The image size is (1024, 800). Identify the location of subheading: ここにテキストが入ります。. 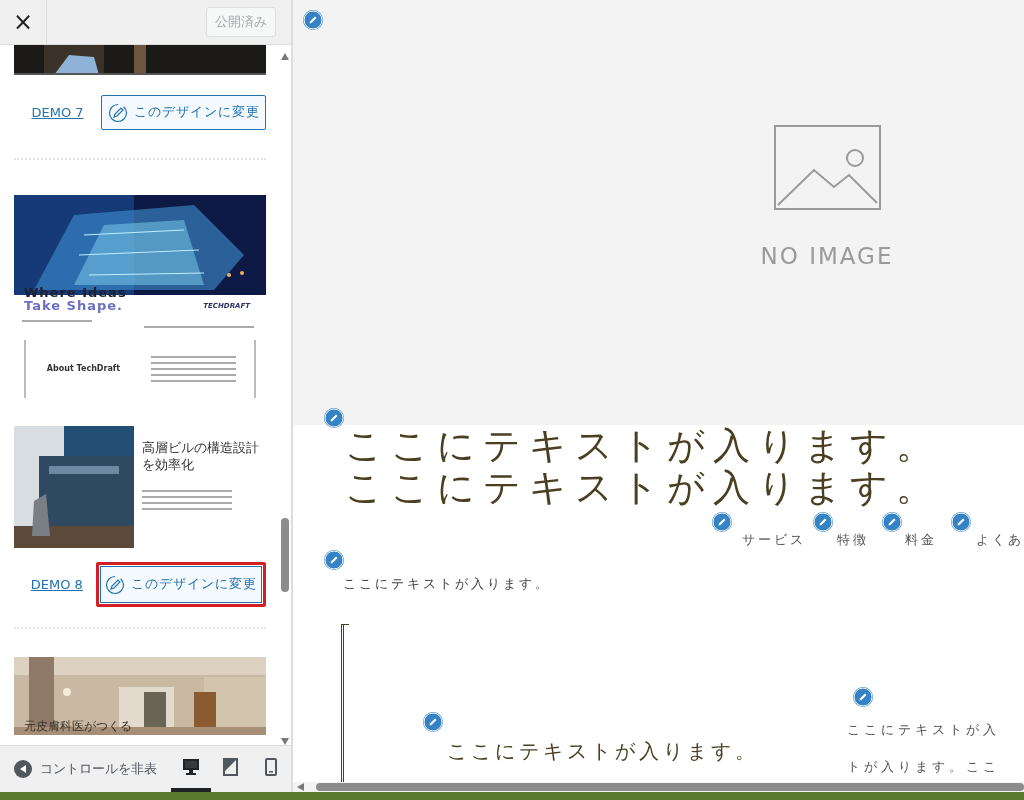
(603, 751).